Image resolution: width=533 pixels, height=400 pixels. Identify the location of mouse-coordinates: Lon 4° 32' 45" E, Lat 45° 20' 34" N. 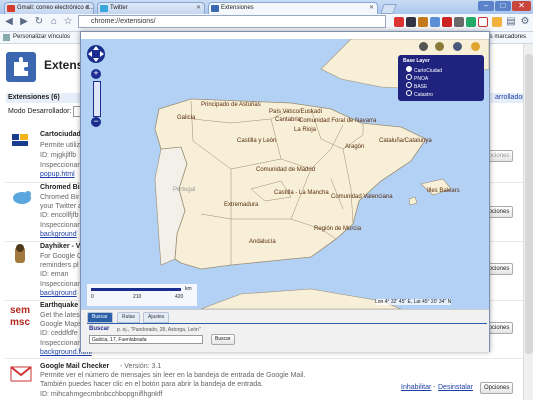
(413, 302).